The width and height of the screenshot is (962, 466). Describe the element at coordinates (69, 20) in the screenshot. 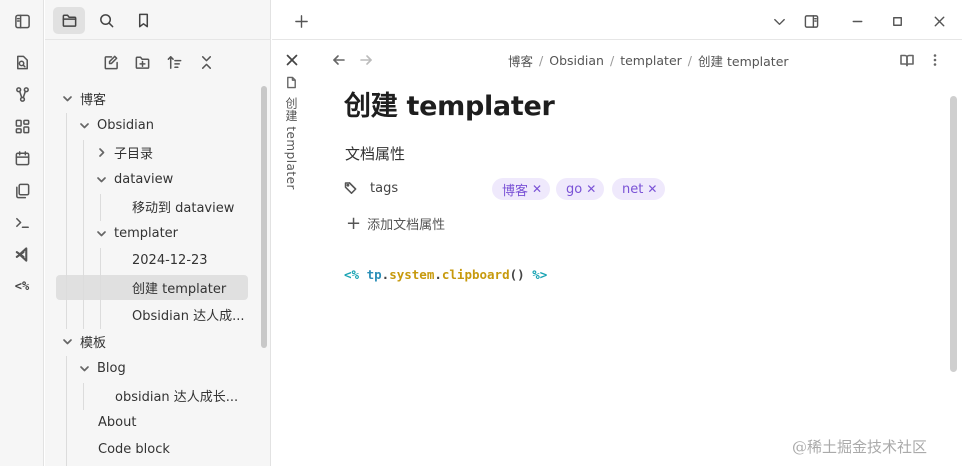

I see `tab-file-explorer` at that location.